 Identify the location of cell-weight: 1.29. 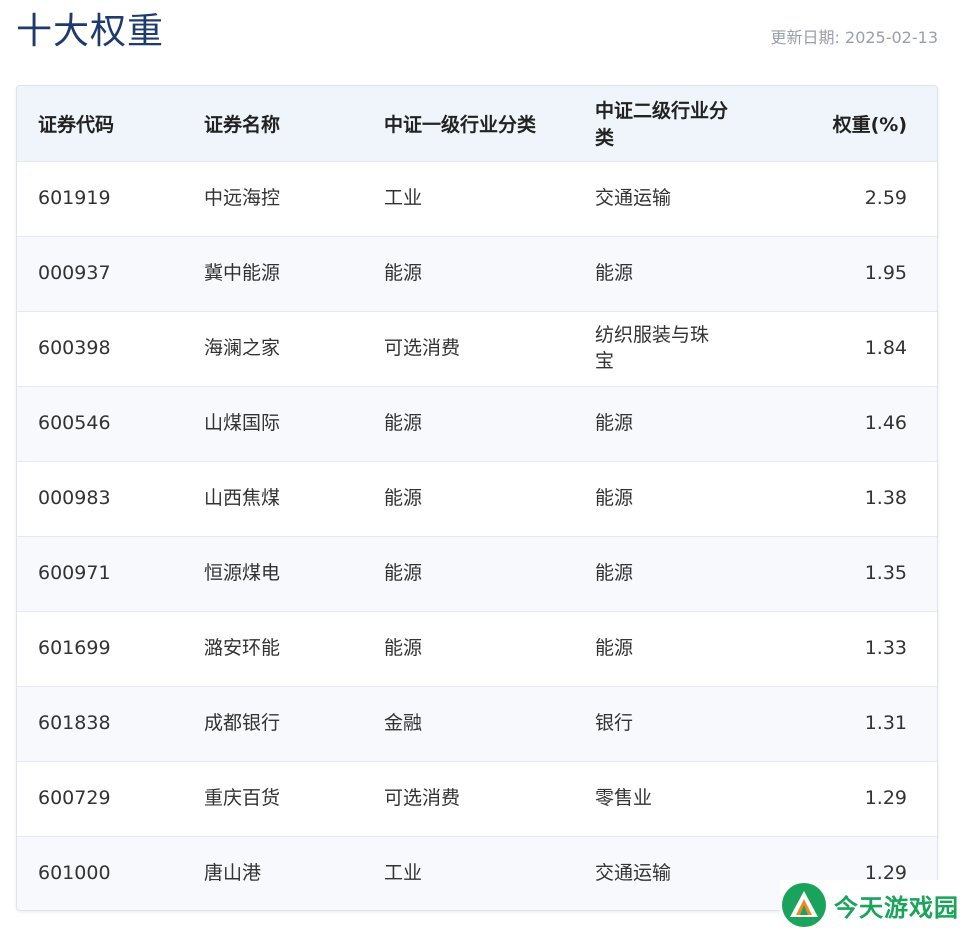
(885, 797).